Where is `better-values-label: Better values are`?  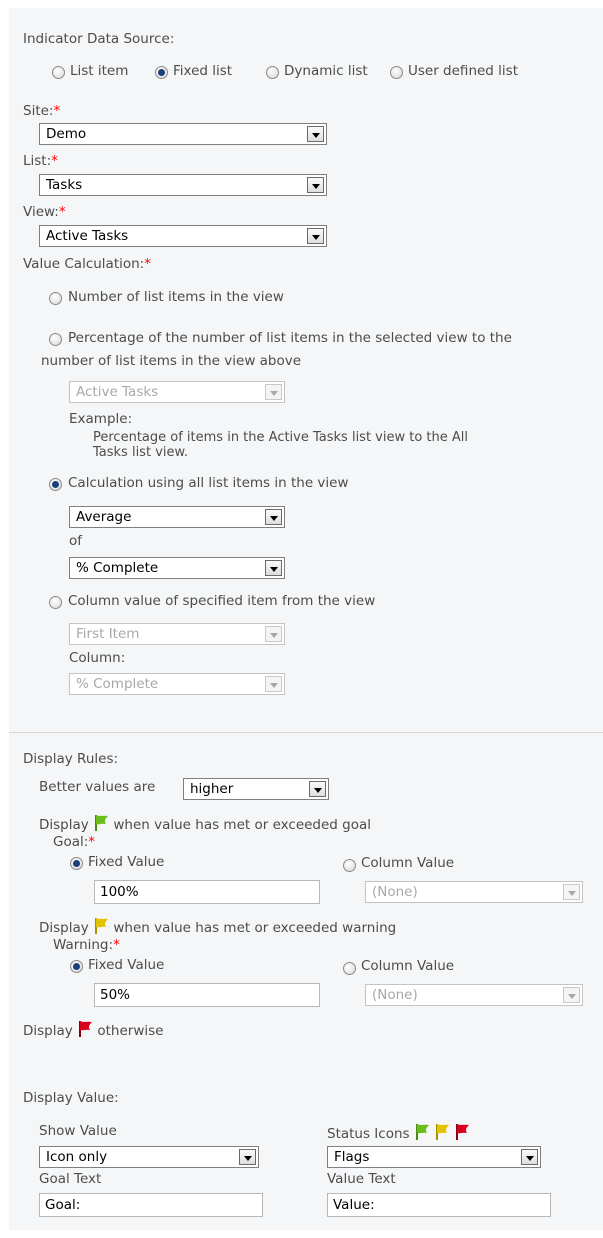
better-values-label: Better values are is located at coordinates (97, 787).